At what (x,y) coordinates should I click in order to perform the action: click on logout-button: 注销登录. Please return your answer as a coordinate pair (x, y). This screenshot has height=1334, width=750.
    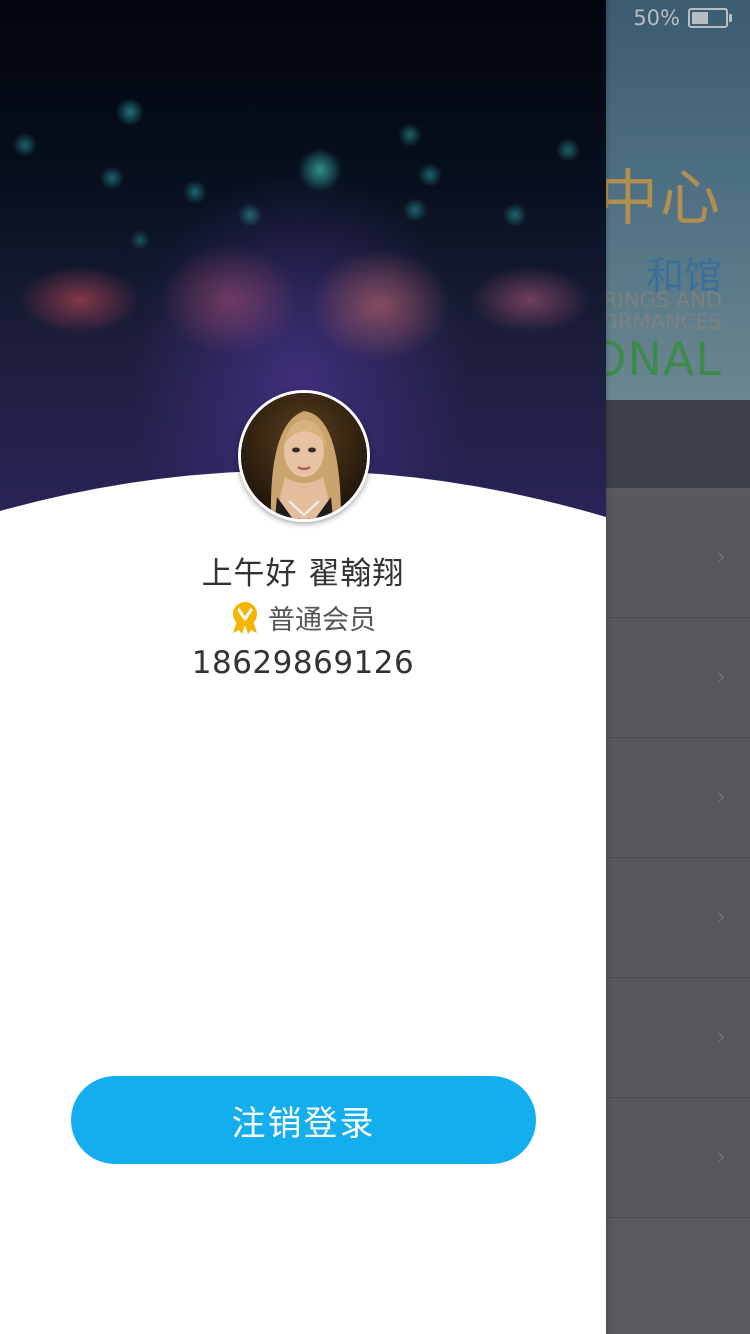
    Looking at the image, I should click on (303, 1120).